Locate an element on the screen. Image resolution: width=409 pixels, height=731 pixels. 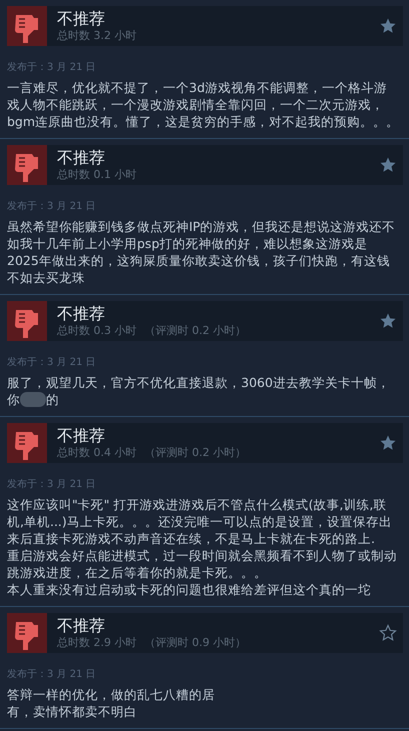
playtime-text: 总时数 0.1 小时 is located at coordinates (96, 175).